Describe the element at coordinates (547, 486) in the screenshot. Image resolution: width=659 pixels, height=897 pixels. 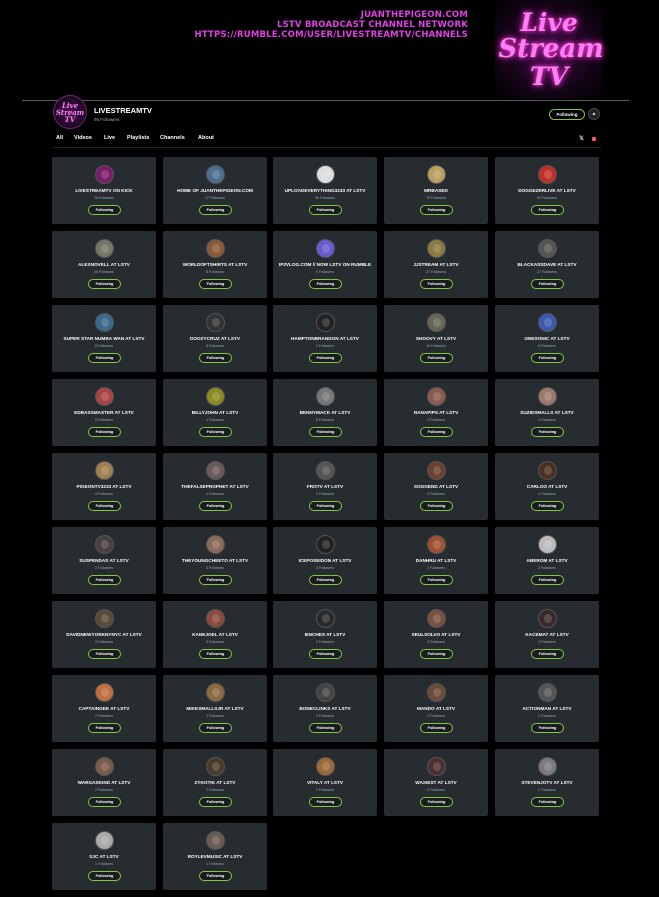
I see `channel-card-name: CARLOO AT LSTV` at that location.